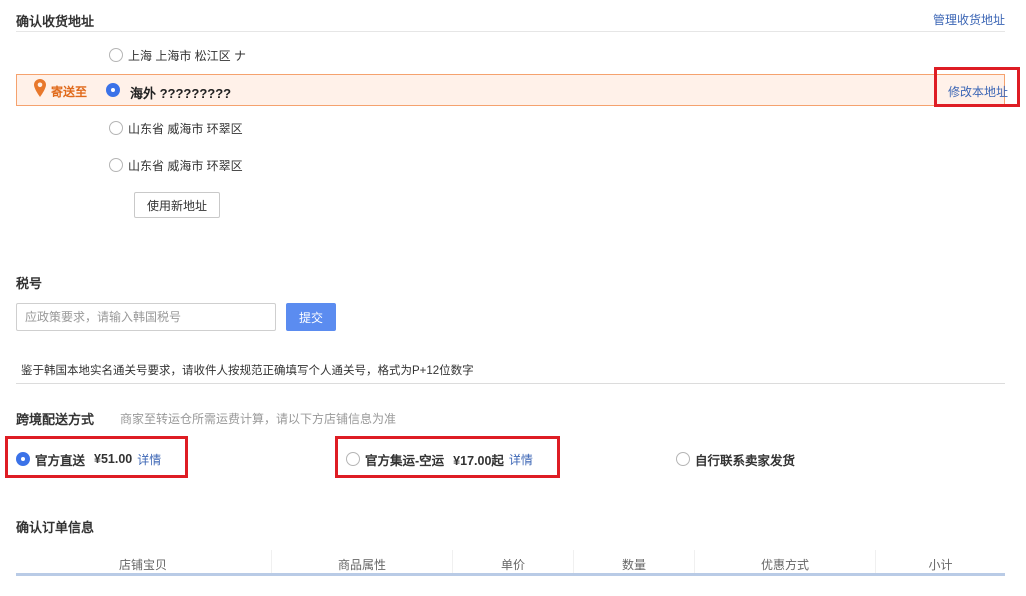 The image size is (1026, 596). I want to click on location-pin-icon, so click(40, 88).